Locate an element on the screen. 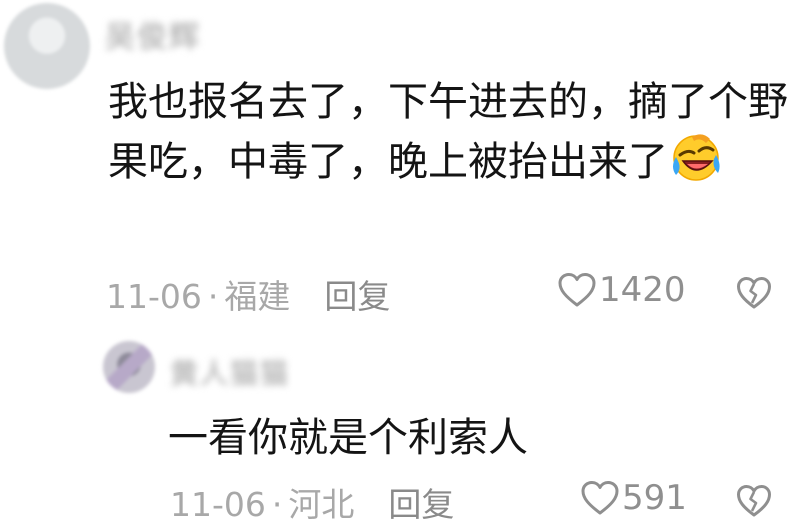 This screenshot has width=801, height=528. reply-dislike-button is located at coordinates (754, 501).